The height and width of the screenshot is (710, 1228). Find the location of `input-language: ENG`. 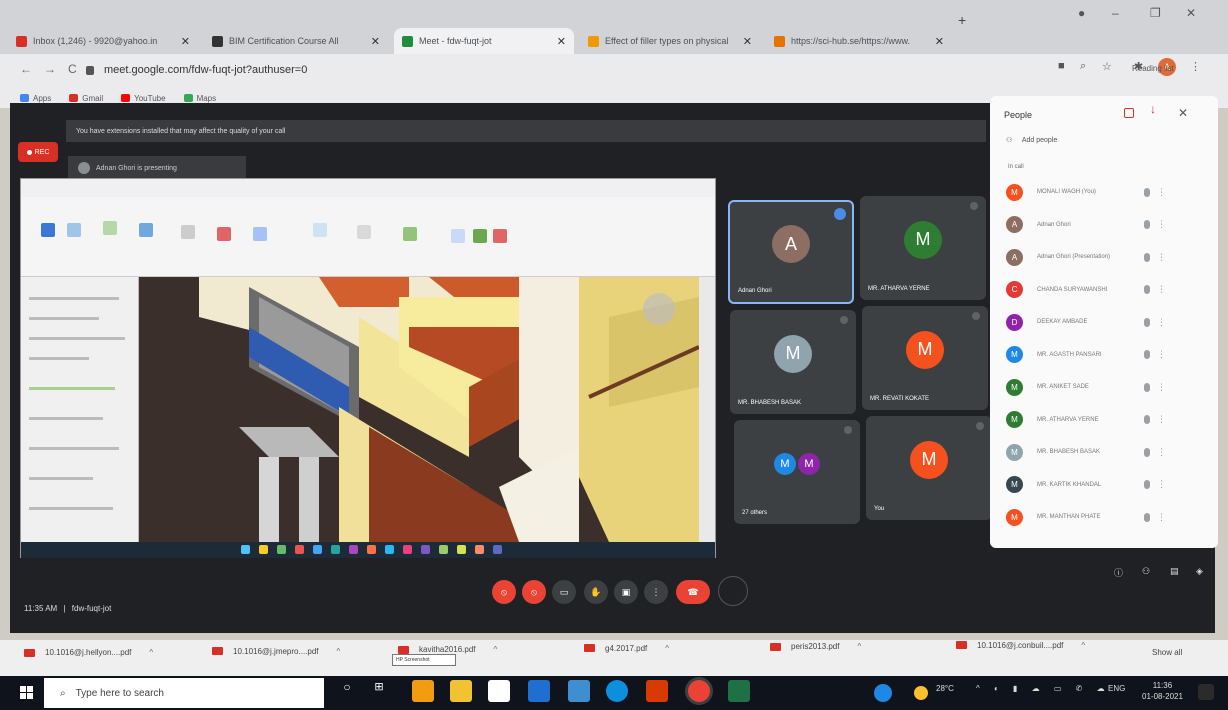

input-language: ENG is located at coordinates (1116, 688).